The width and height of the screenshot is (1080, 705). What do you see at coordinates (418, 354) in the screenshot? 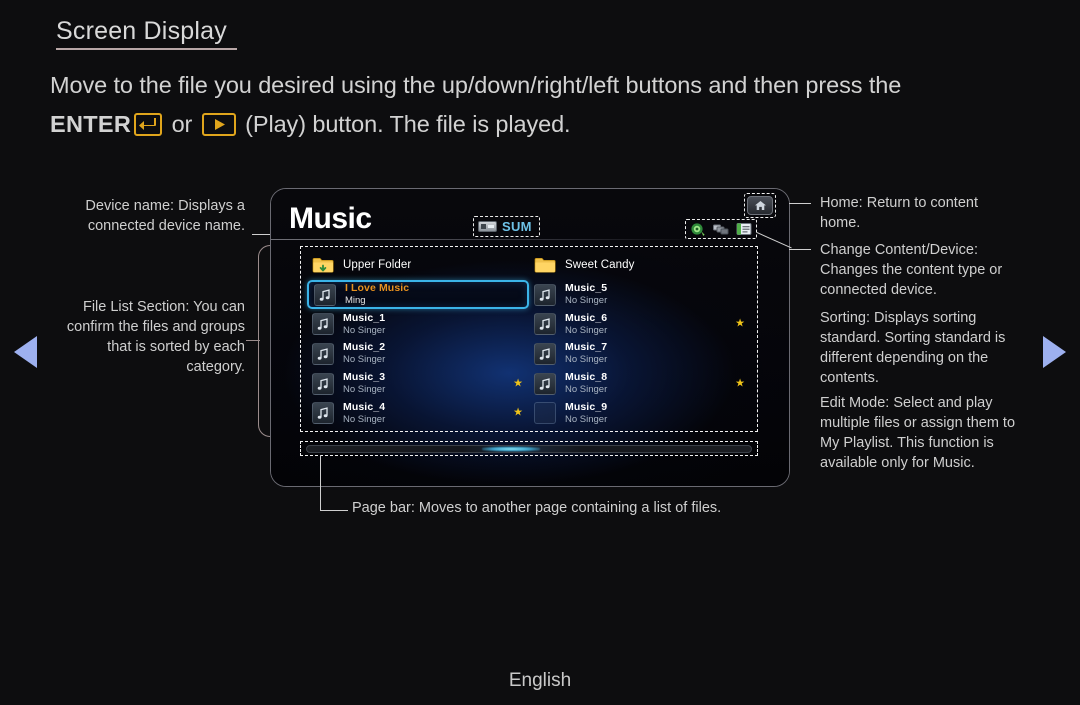
I see `file-list-item: Music_2 No Singer` at bounding box center [418, 354].